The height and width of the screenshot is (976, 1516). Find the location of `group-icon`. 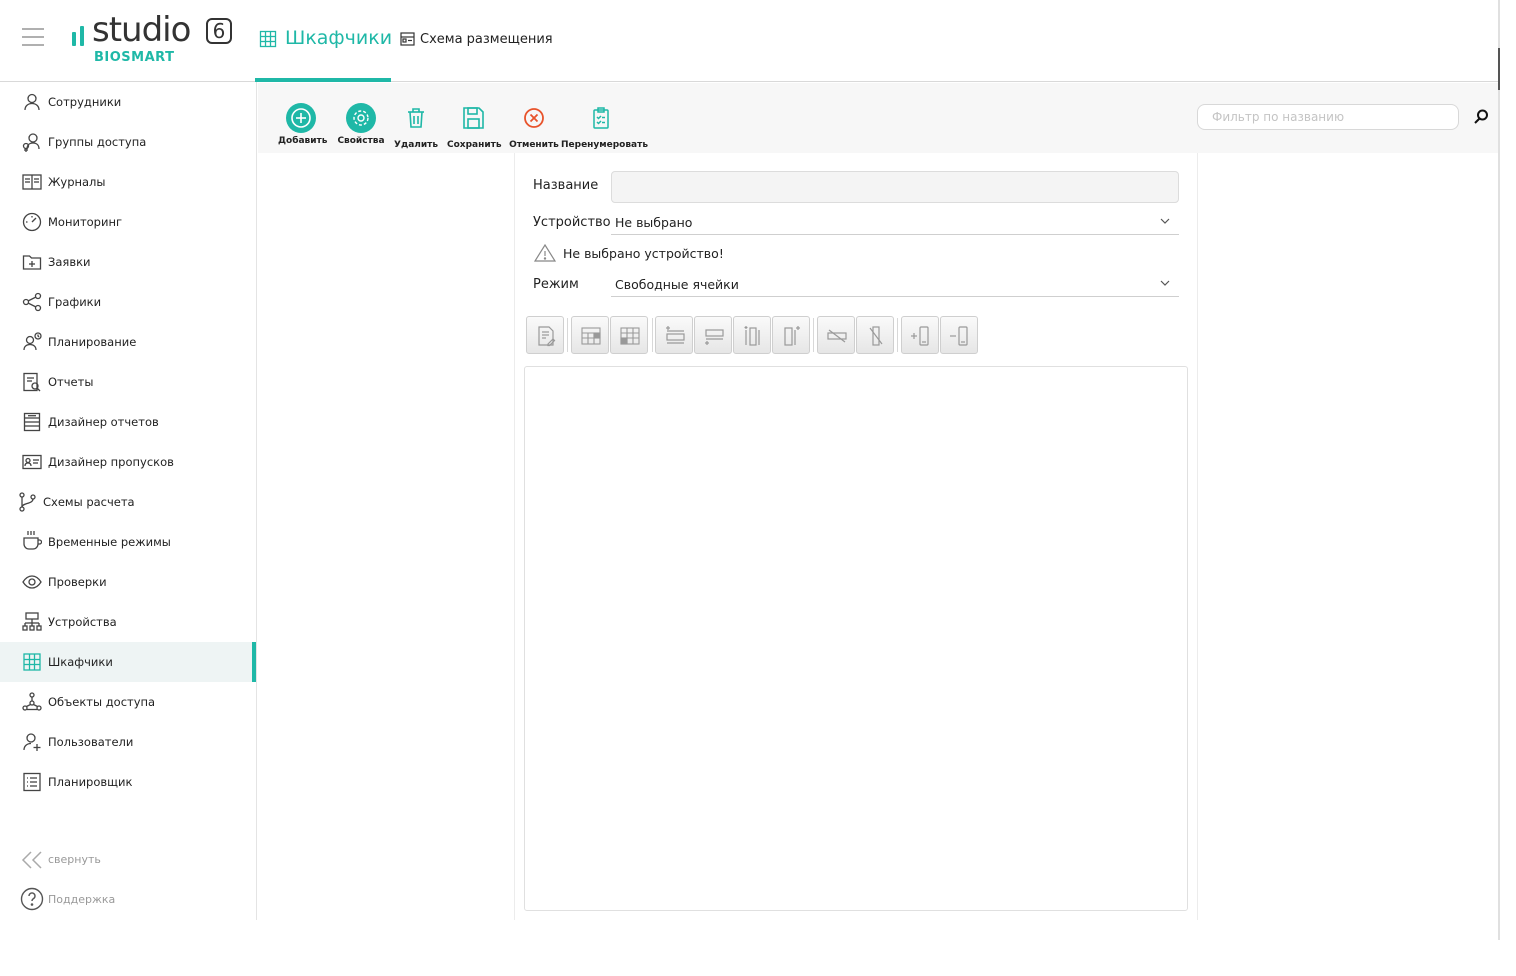

group-icon is located at coordinates (31, 142).